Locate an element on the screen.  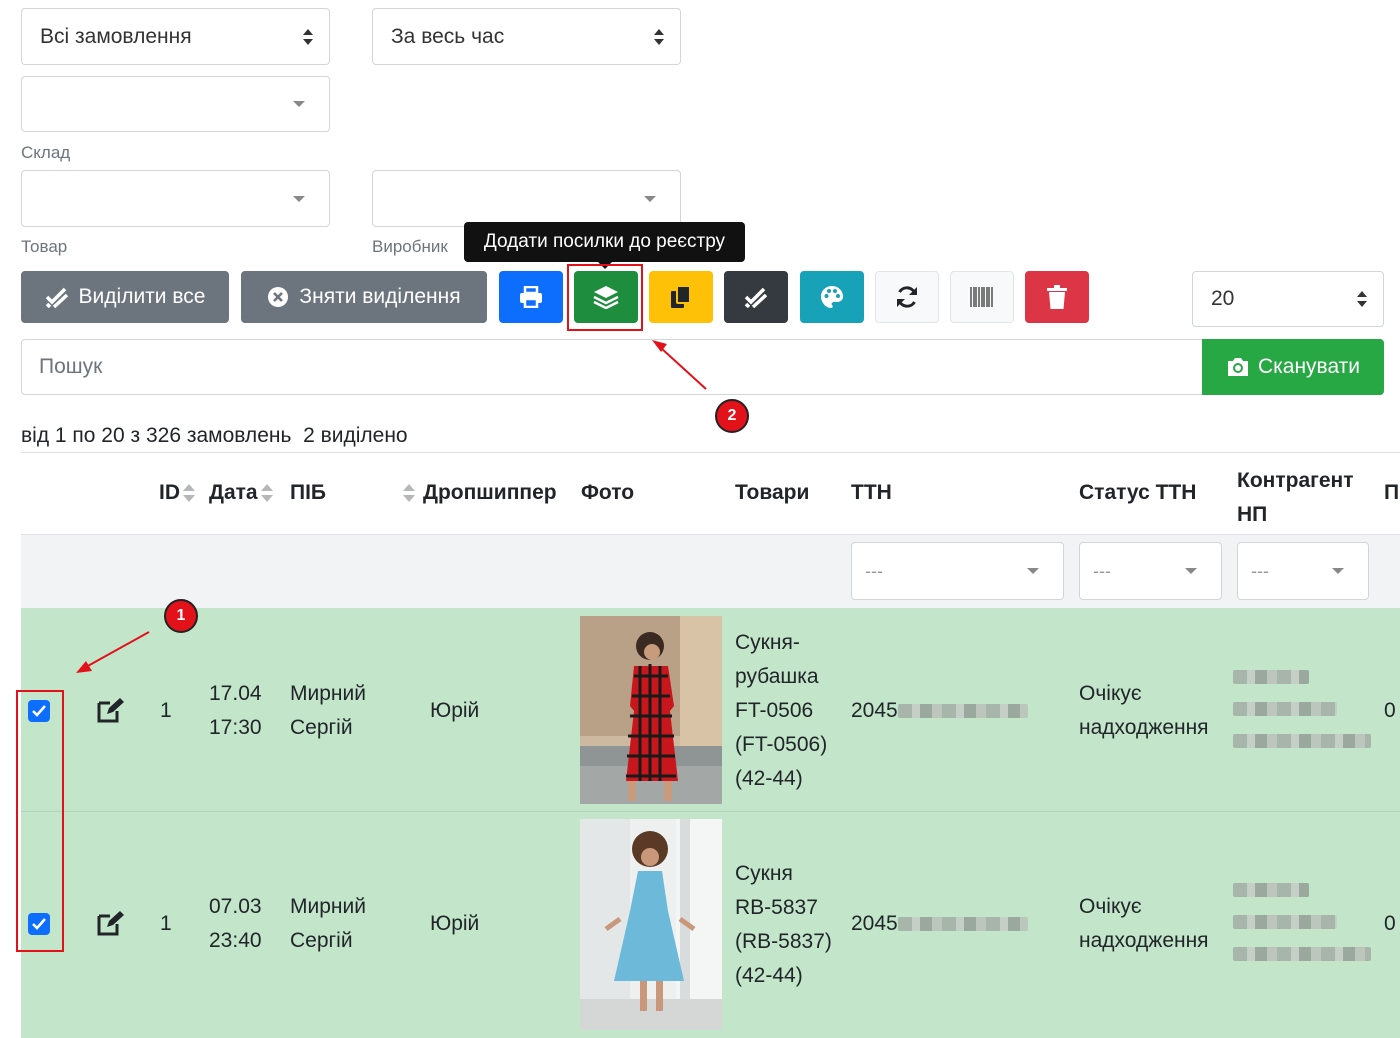
period-select-value: За весь час is located at coordinates (448, 36).